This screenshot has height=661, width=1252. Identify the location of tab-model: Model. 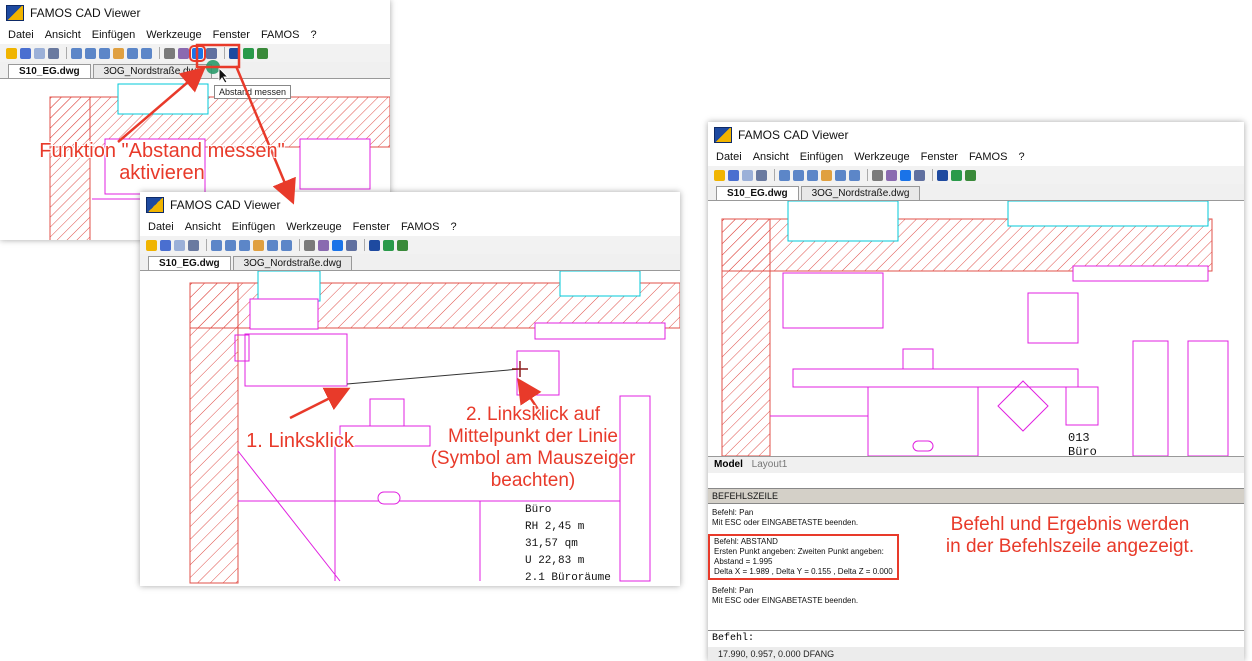
(728, 464).